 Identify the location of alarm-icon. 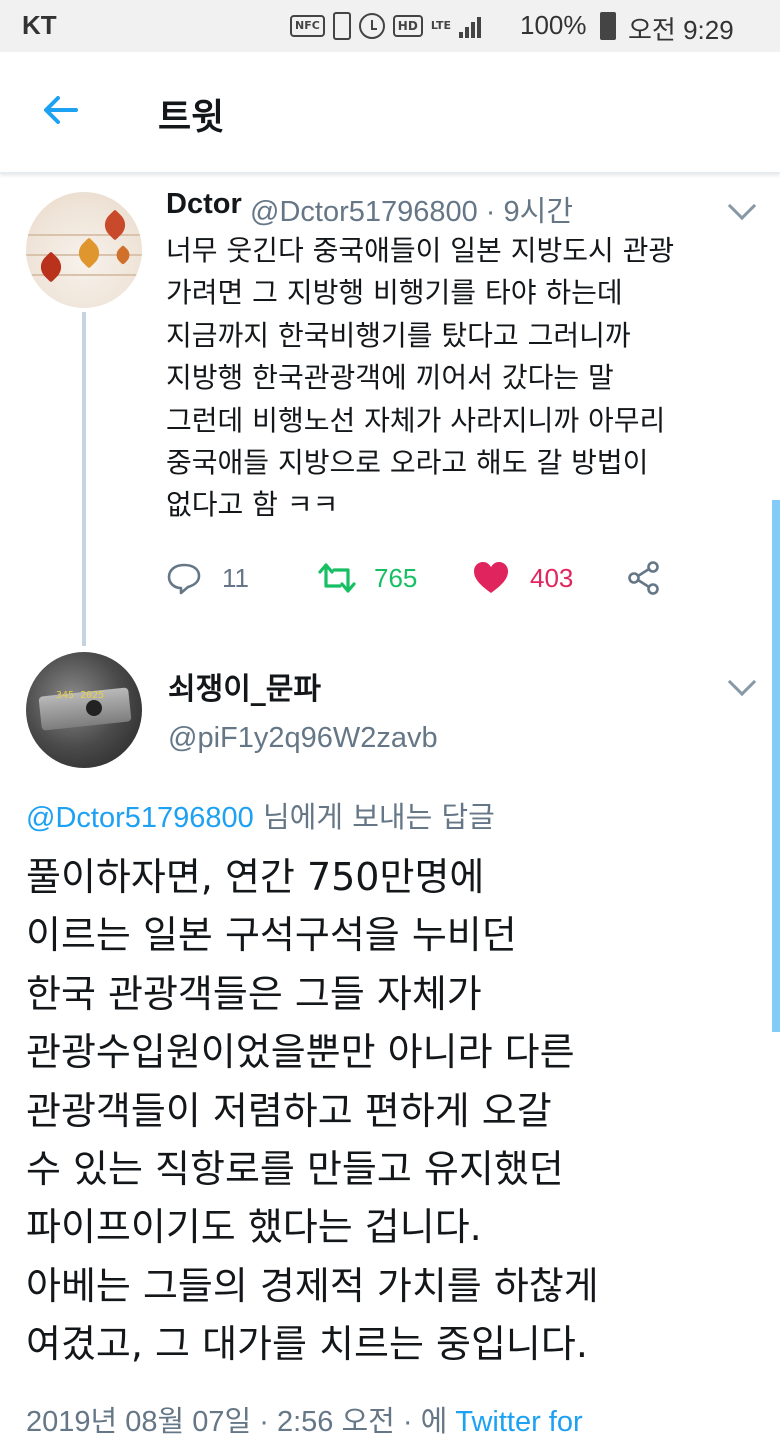
(371, 26).